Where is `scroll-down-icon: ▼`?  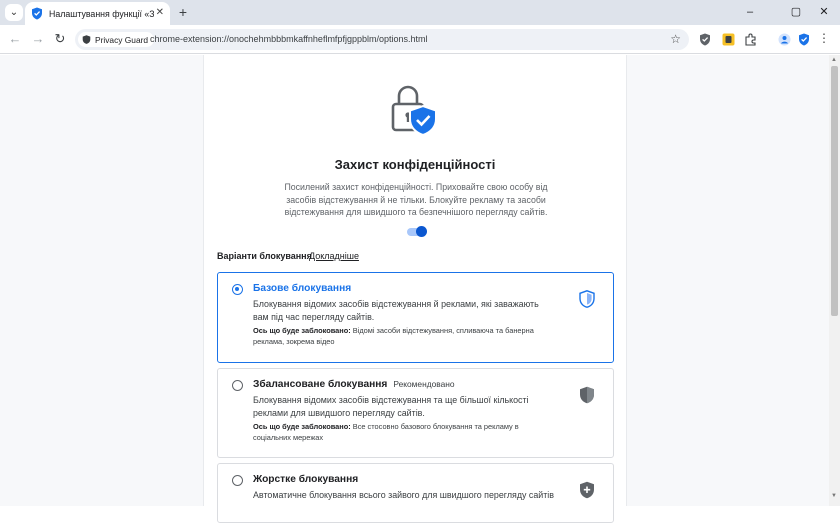 scroll-down-icon: ▼ is located at coordinates (834, 496).